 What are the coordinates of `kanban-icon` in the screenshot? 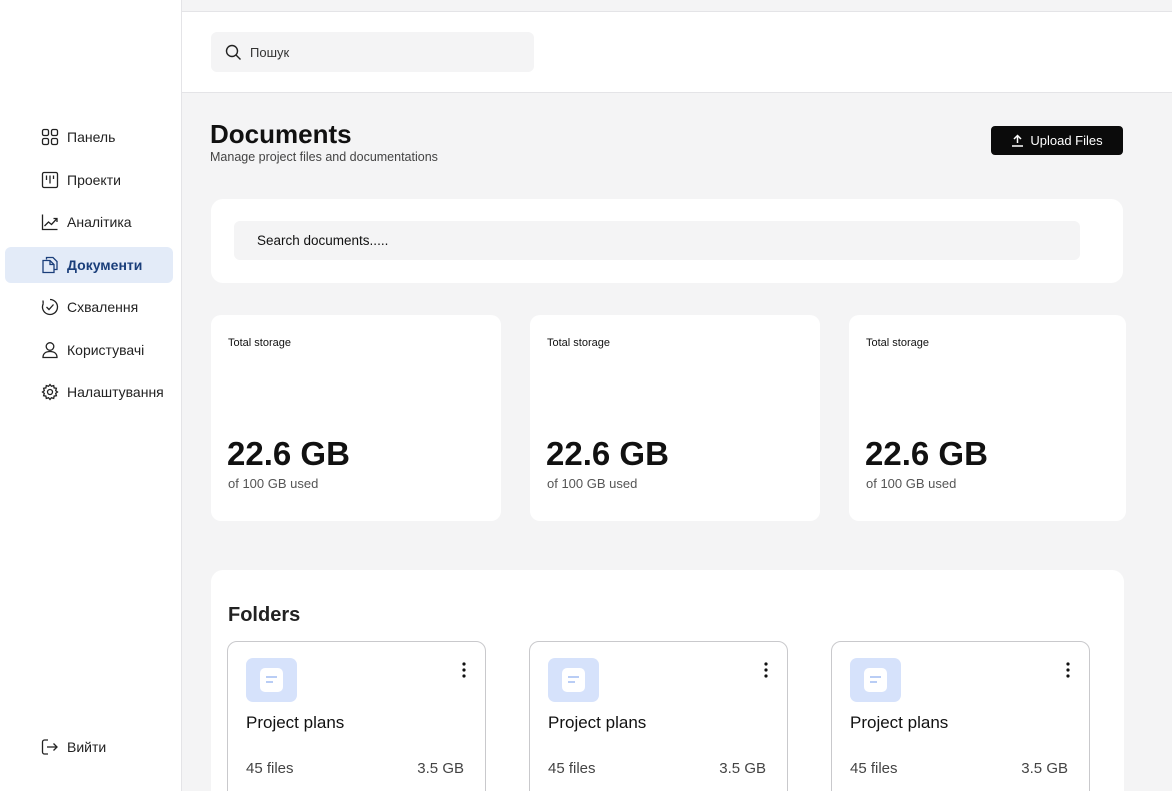 It's located at (50, 179).